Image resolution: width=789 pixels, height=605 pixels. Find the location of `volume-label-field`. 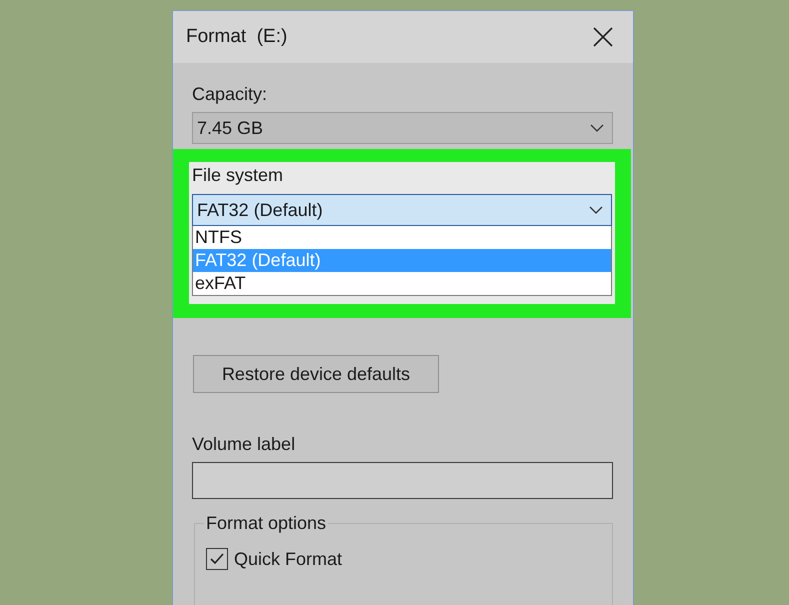

volume-label-field is located at coordinates (402, 480).